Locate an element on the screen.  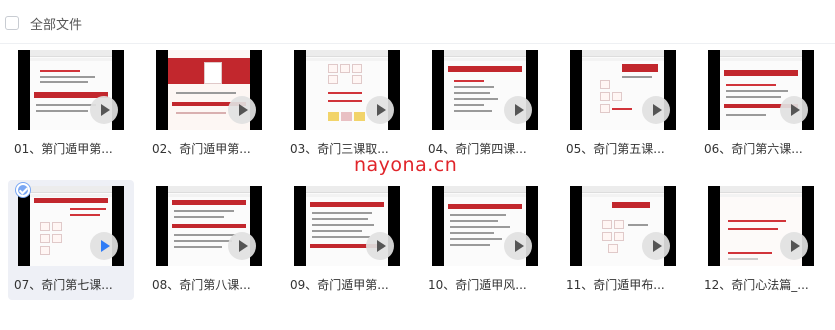
file-list-header: 全部文件 is located at coordinates (417, 22).